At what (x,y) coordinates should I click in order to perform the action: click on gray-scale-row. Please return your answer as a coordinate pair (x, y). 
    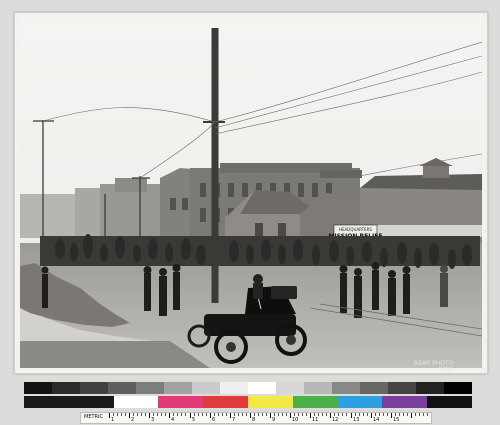
    Looking at the image, I should click on (248, 388).